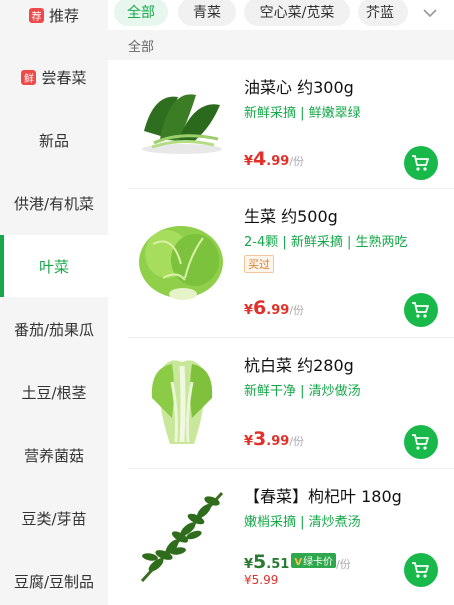  Describe the element at coordinates (278, 564) in the screenshot. I see `price-decimal: .51` at that location.